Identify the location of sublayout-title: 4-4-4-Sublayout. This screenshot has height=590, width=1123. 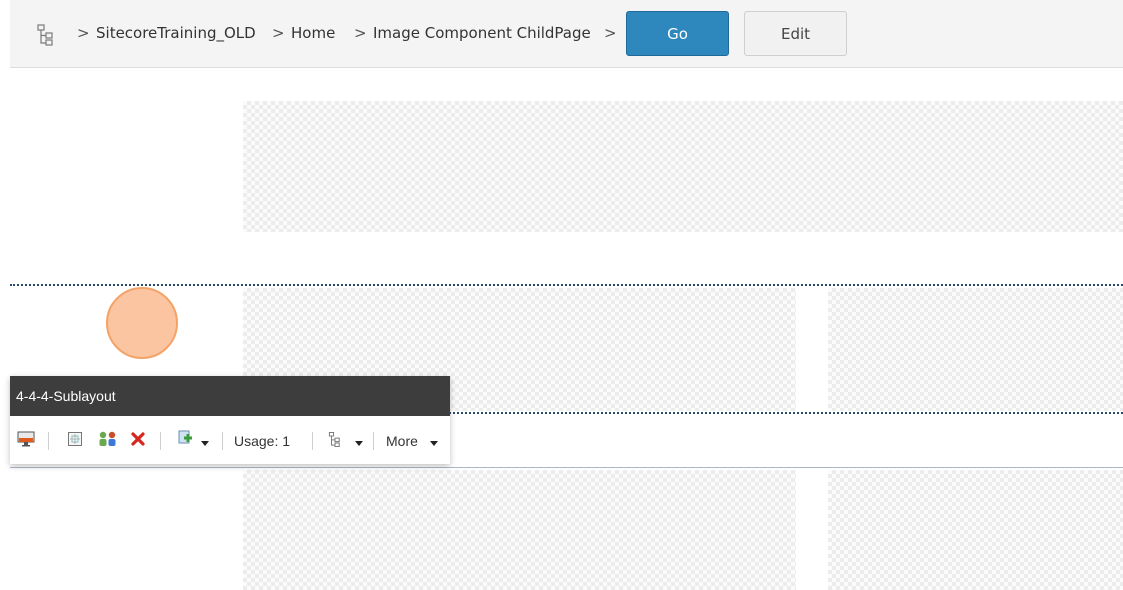
(230, 396).